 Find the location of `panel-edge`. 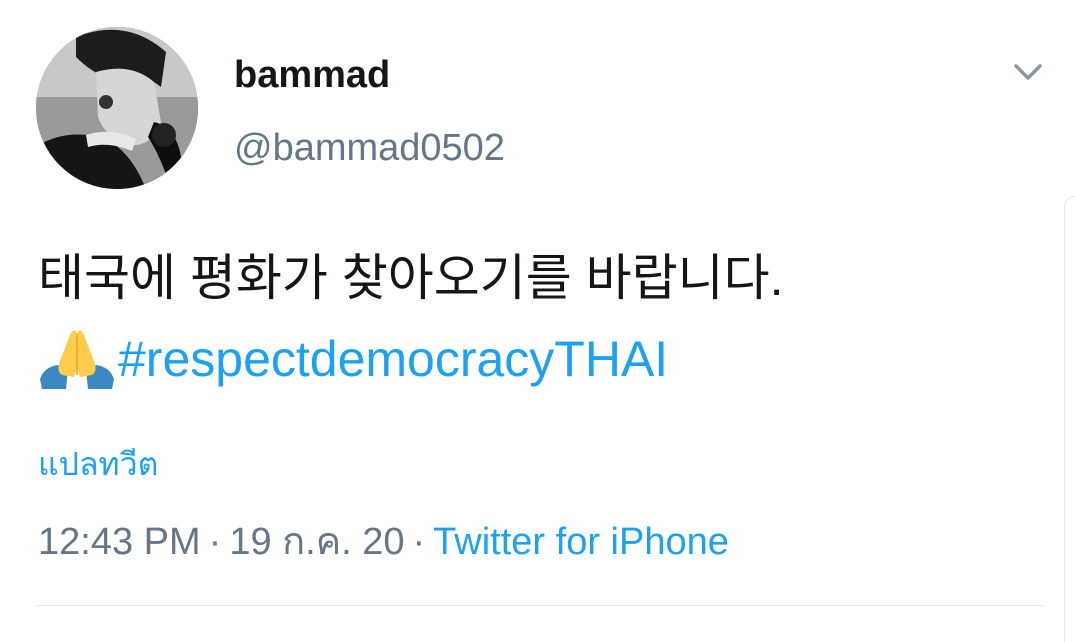

panel-edge is located at coordinates (1069, 419).